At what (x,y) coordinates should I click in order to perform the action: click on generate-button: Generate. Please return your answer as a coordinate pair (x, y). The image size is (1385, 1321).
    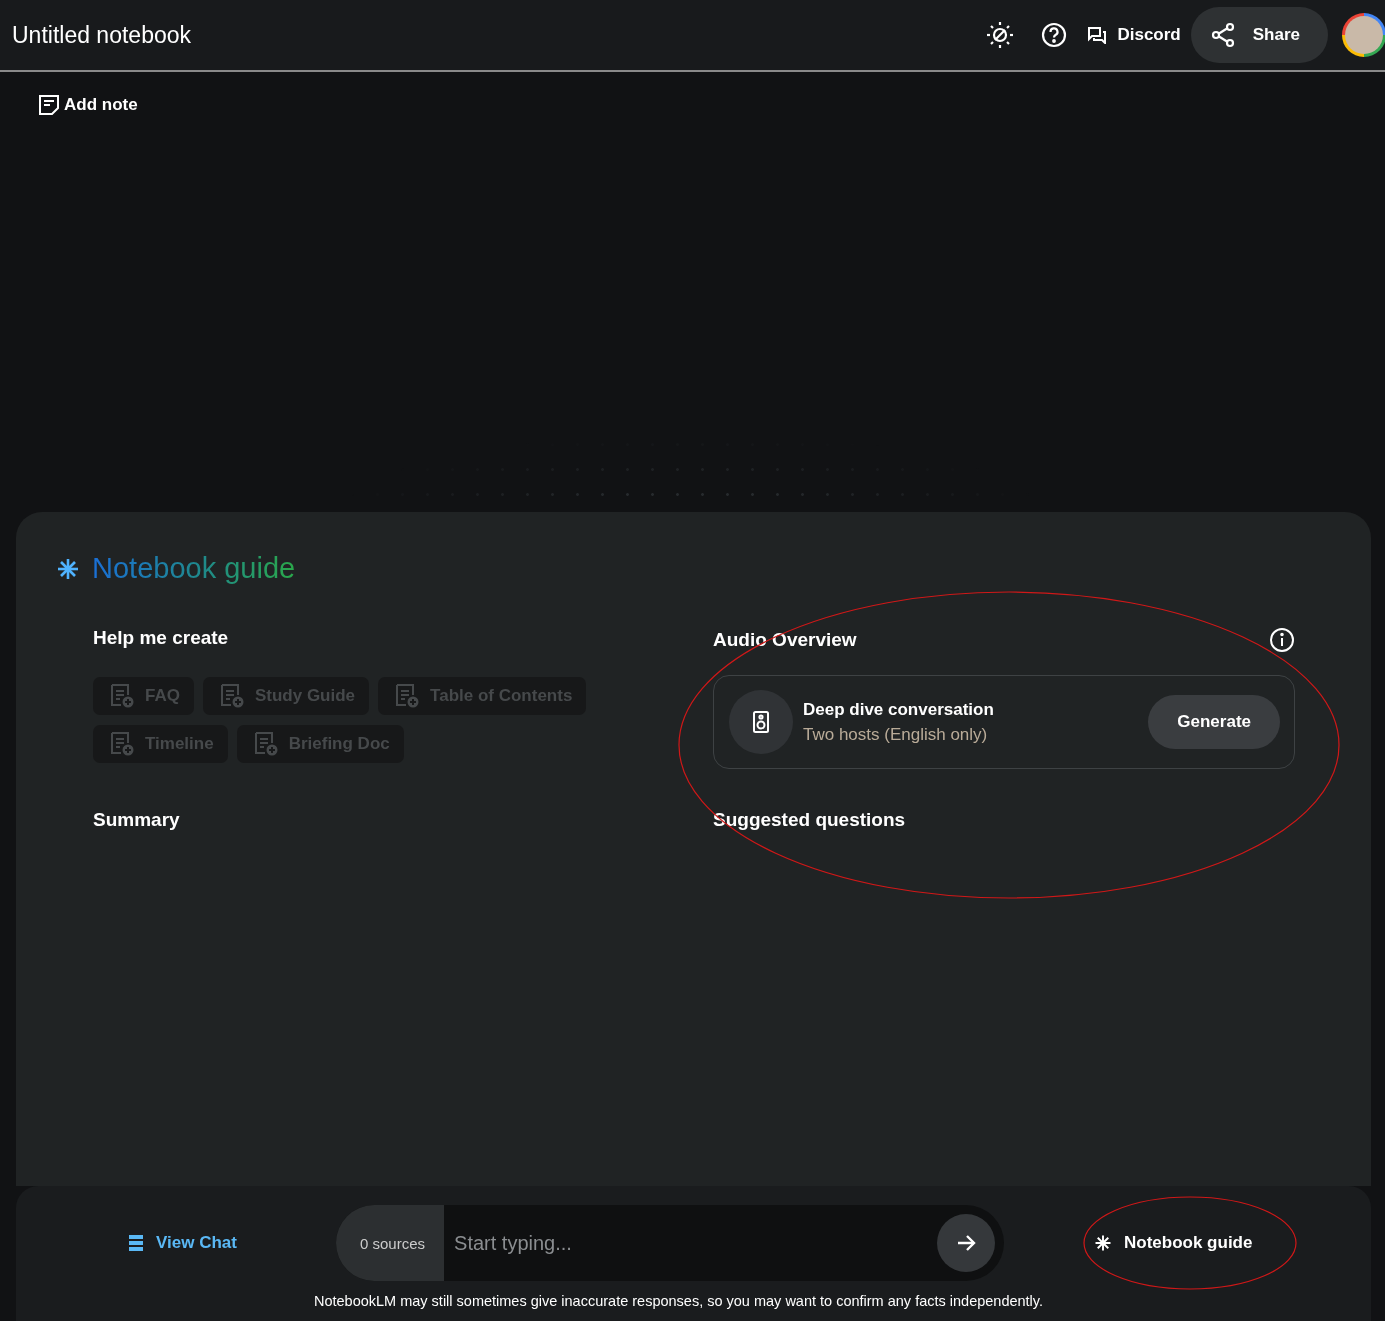
    Looking at the image, I should click on (1214, 722).